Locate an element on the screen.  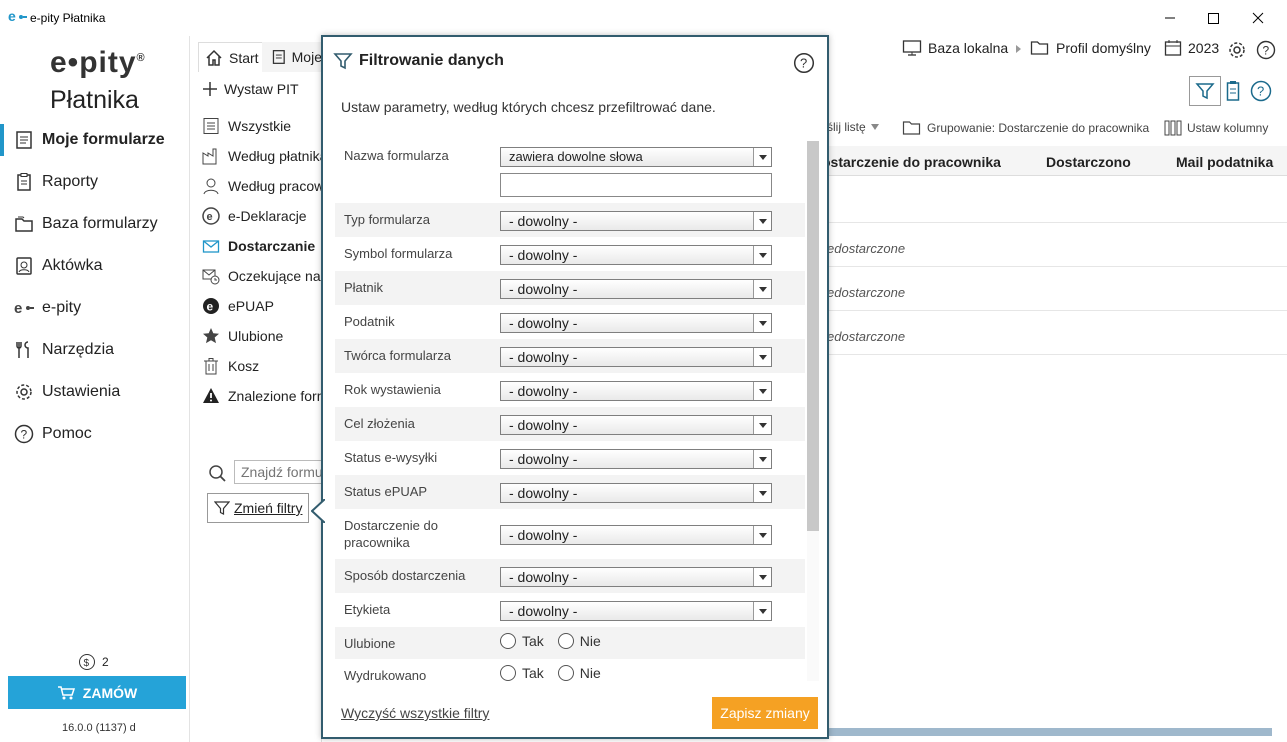
filter-label: Status e-wysyłki is located at coordinates (391, 457).